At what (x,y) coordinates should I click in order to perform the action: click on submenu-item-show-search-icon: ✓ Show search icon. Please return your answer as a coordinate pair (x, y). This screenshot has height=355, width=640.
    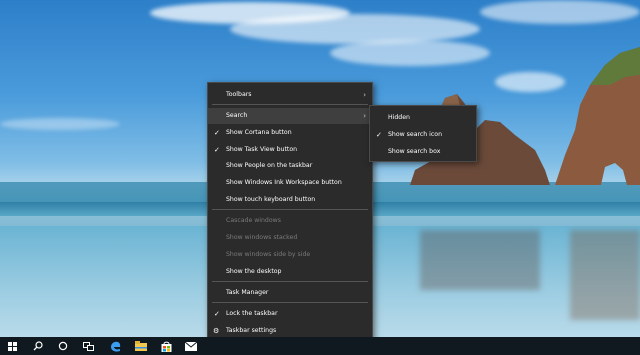
    Looking at the image, I should click on (423, 135).